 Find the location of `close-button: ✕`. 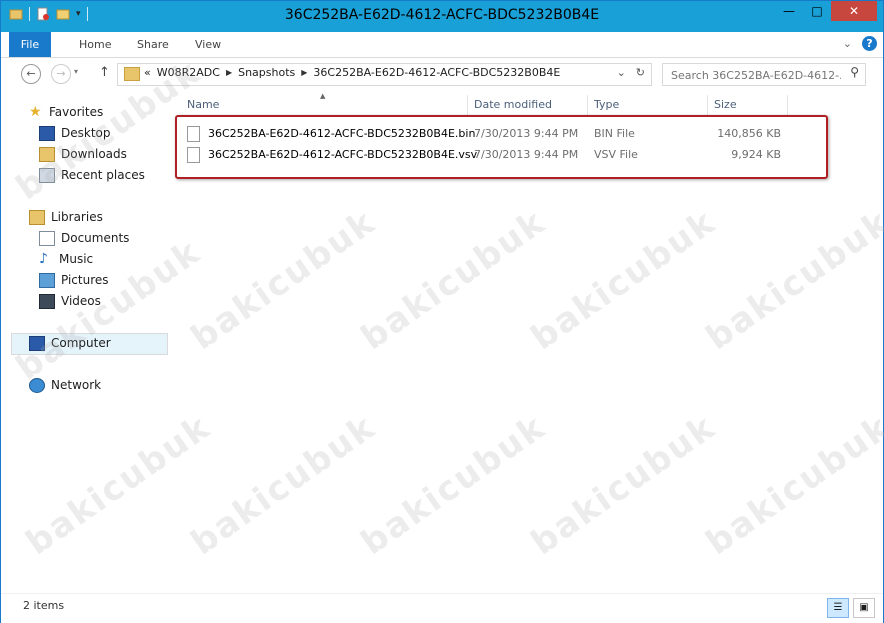

close-button: ✕ is located at coordinates (854, 11).